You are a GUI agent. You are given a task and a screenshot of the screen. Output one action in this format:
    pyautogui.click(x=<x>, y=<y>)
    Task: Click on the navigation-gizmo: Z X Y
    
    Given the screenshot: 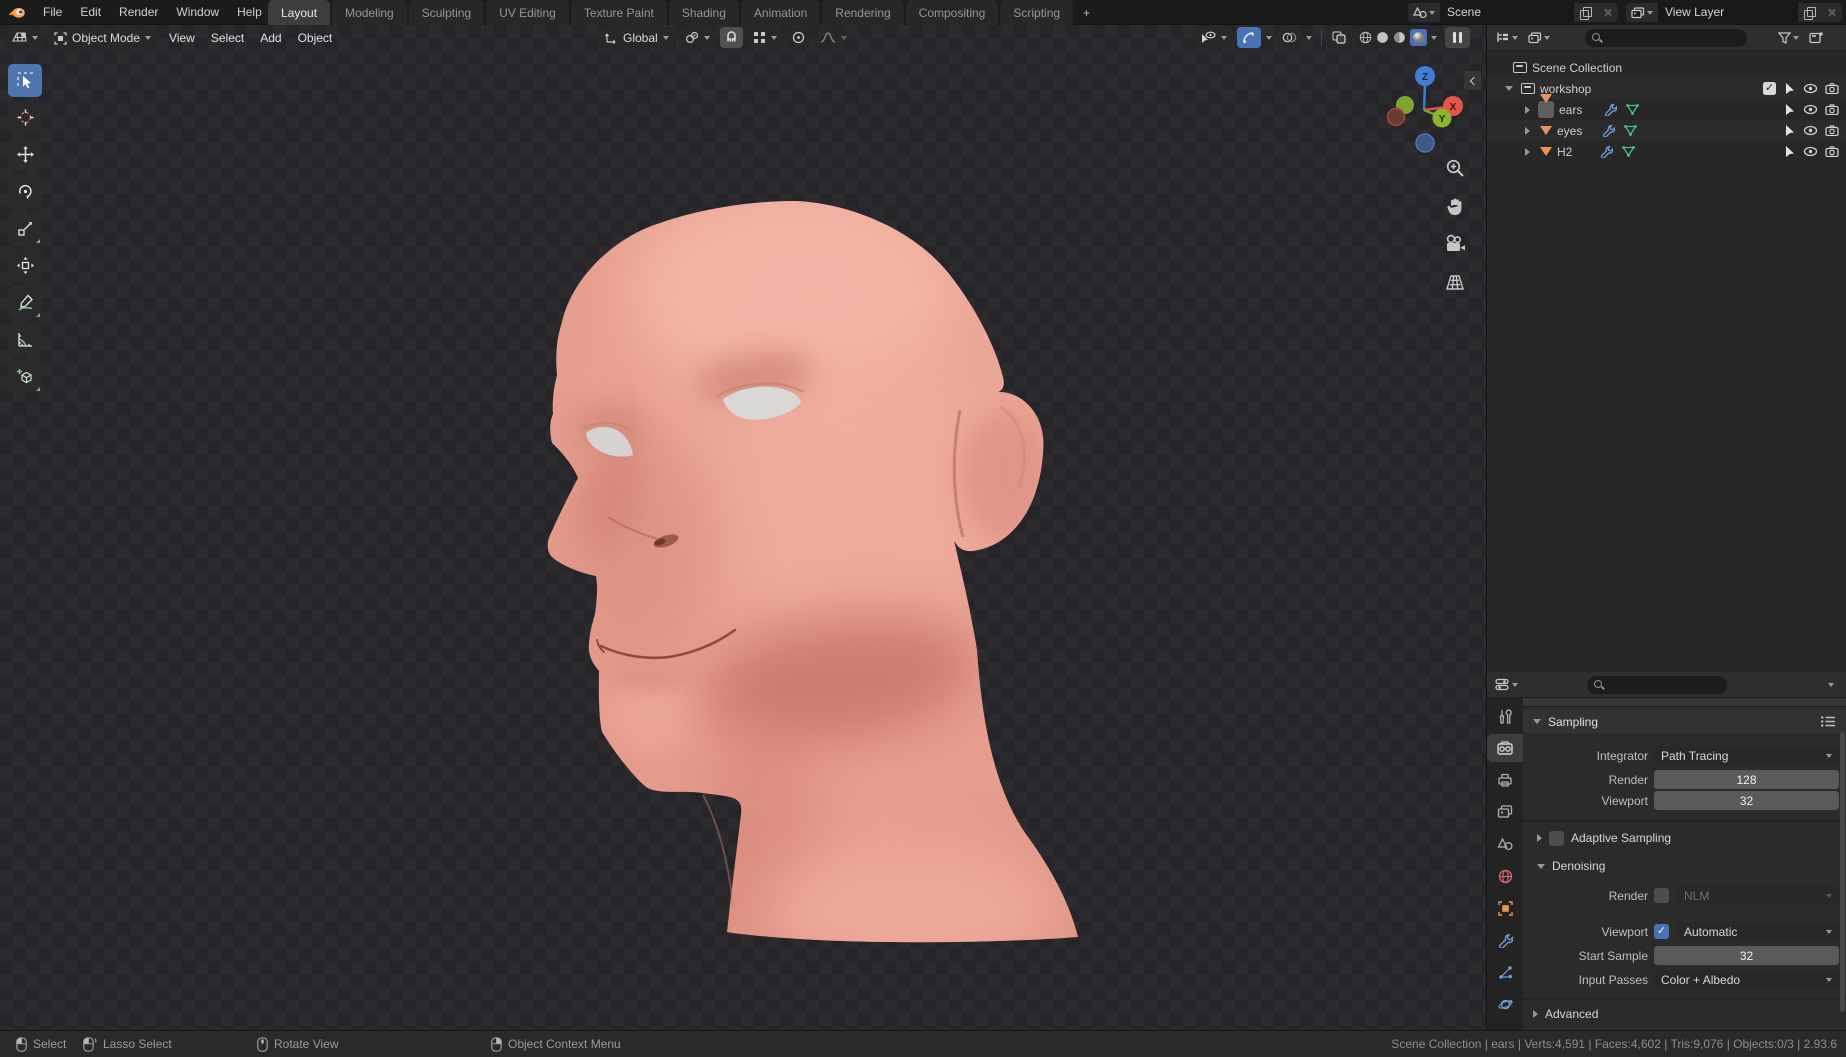 What is the action you would take?
    pyautogui.click(x=1426, y=106)
    